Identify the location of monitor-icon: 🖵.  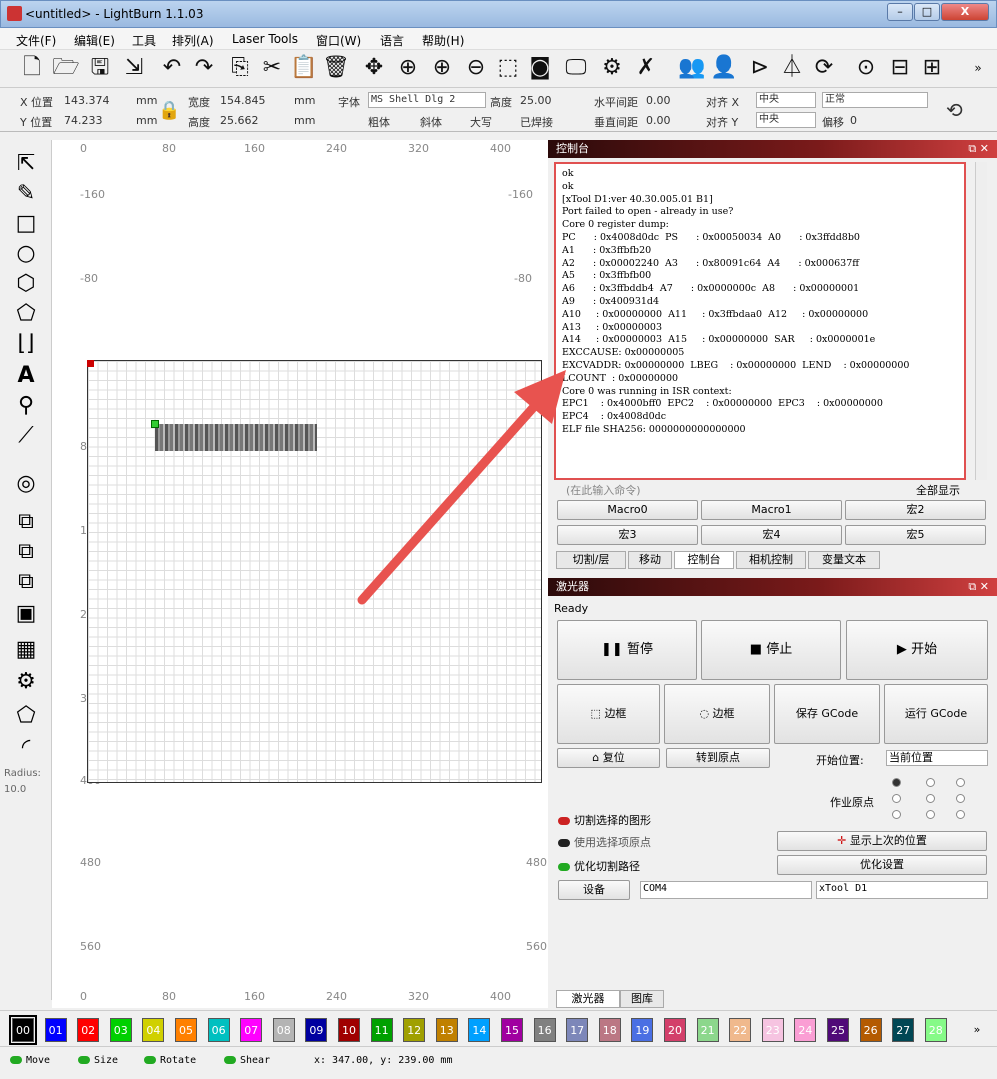
(576, 68).